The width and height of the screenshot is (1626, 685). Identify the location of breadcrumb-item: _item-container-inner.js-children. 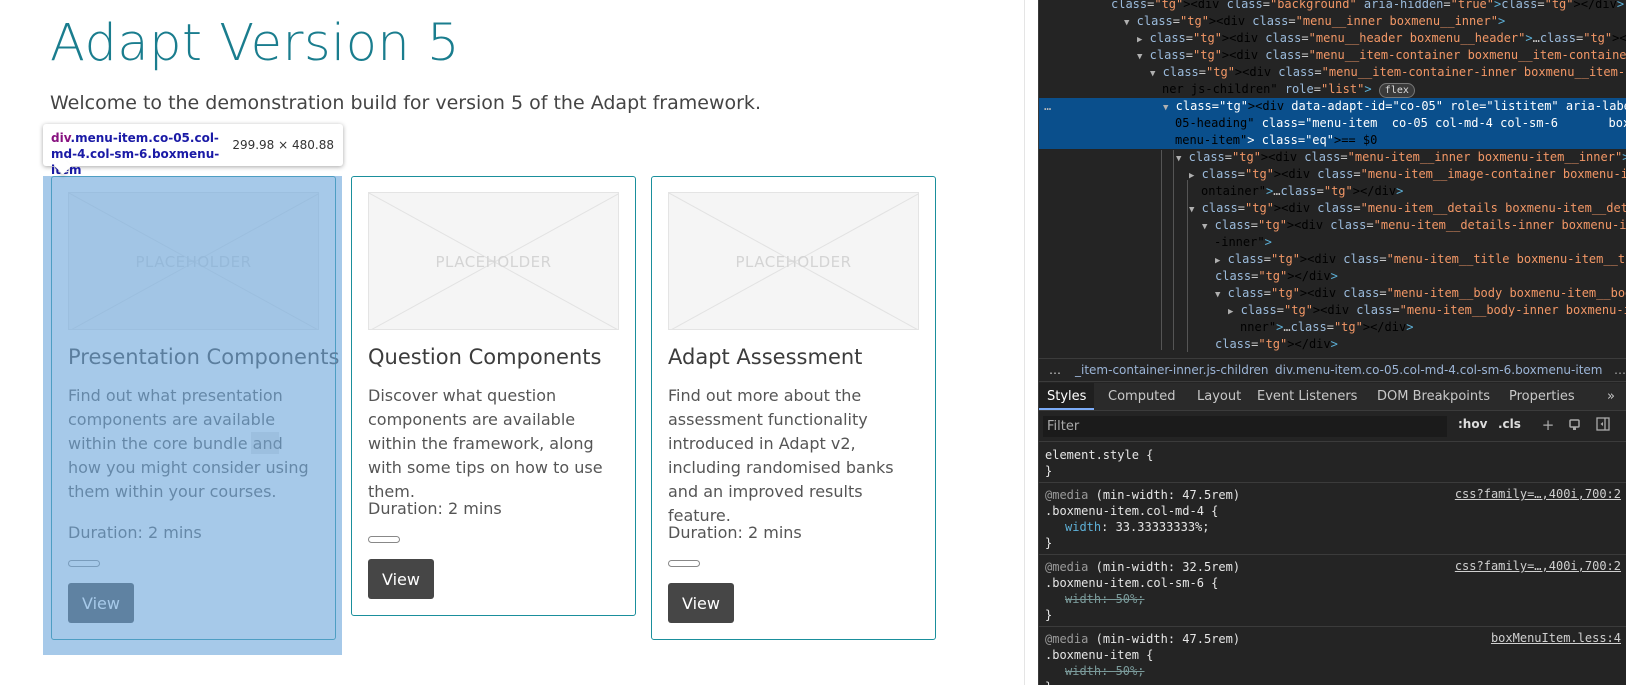
(1172, 370).